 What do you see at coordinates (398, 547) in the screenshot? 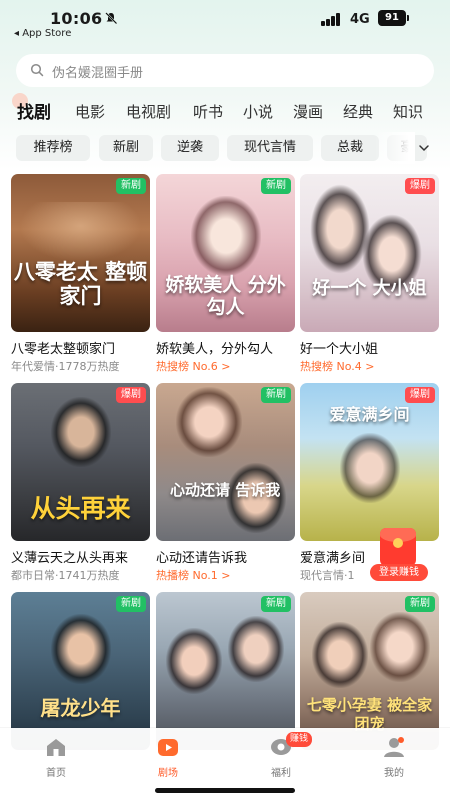
I see `red-envelope-icon` at bounding box center [398, 547].